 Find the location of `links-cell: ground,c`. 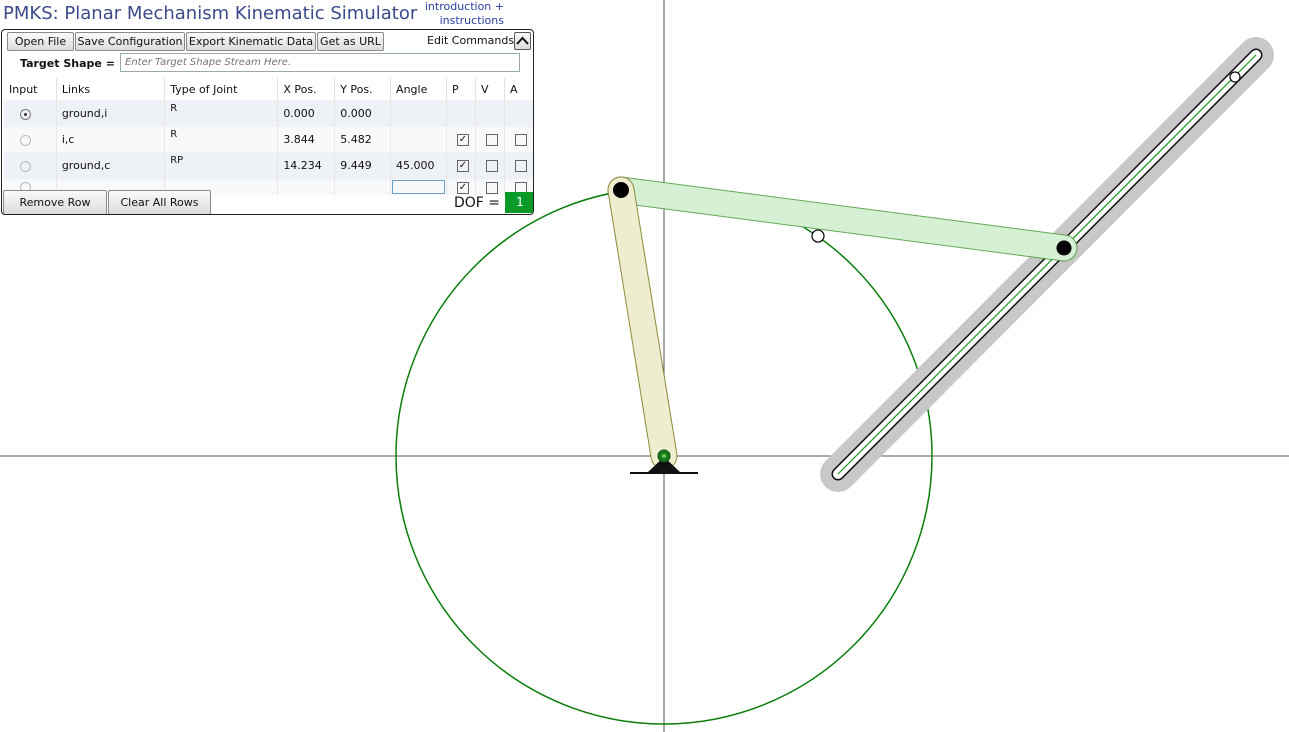

links-cell: ground,c is located at coordinates (111, 165).